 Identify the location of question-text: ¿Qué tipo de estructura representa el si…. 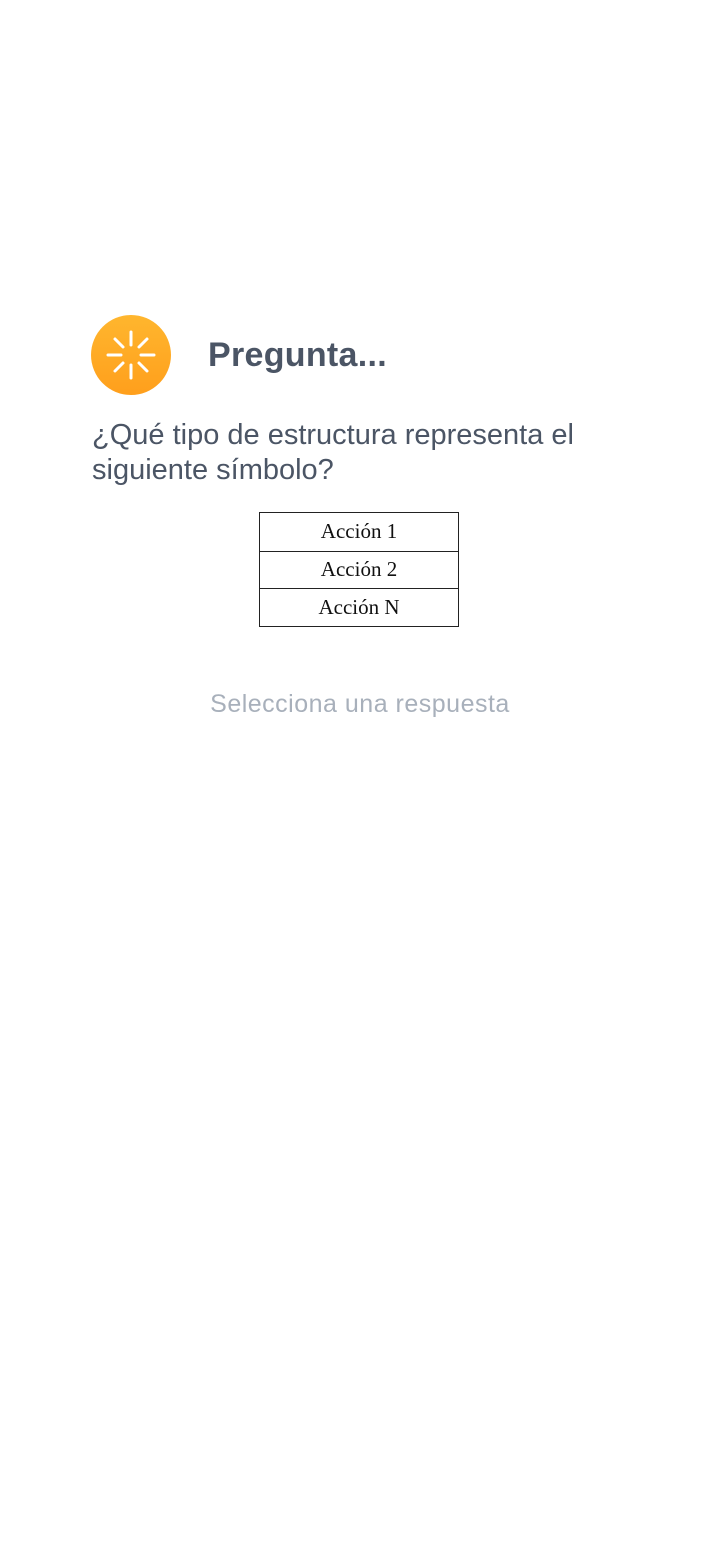
(333, 452).